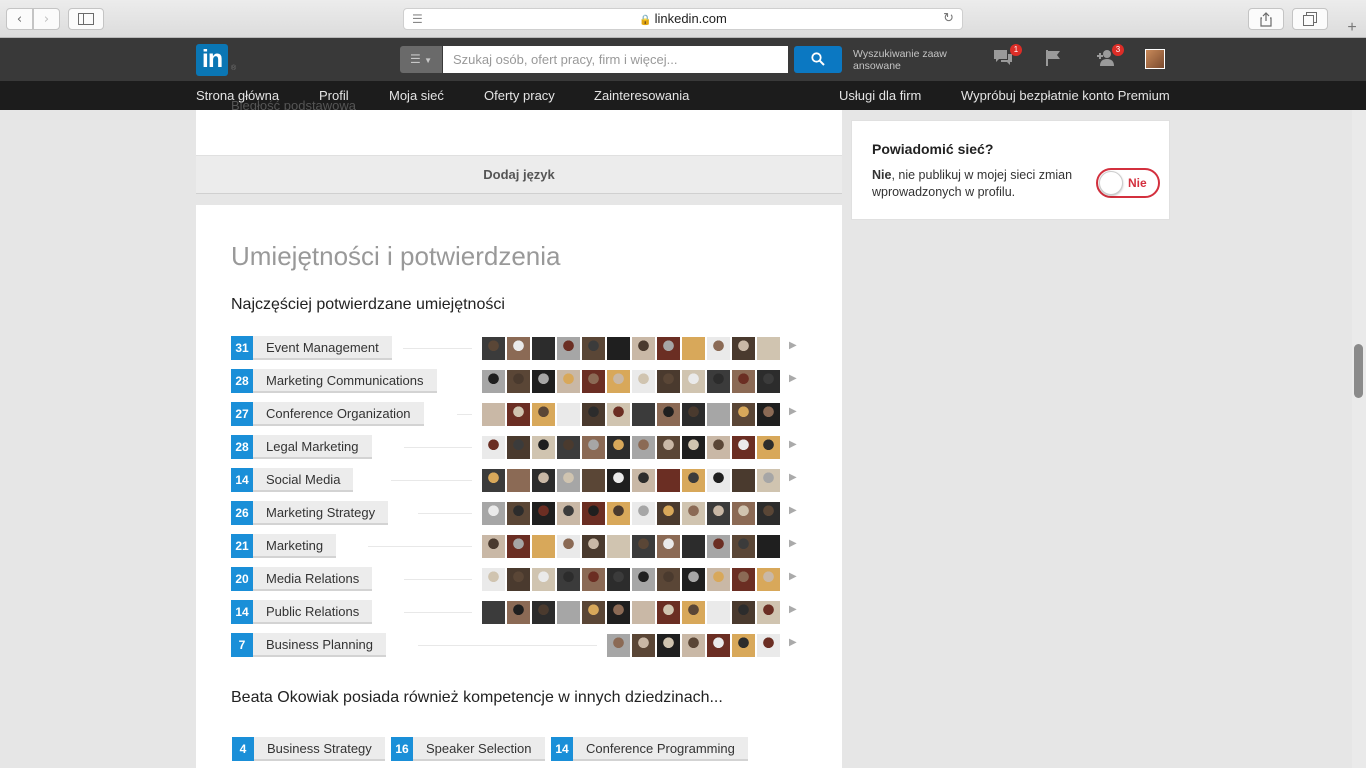 This screenshot has width=1366, height=768. Describe the element at coordinates (242, 381) in the screenshot. I see `endorsement-count: 28` at that location.